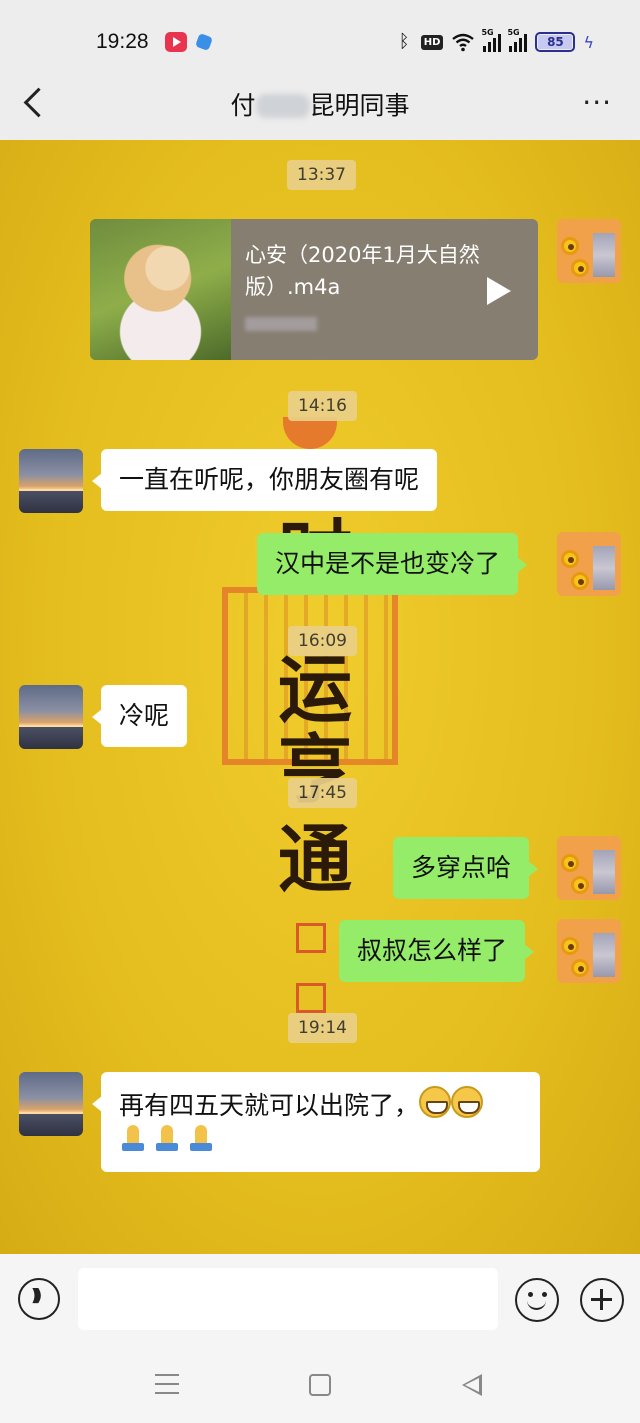 The image size is (640, 1423). What do you see at coordinates (288, 1299) in the screenshot?
I see `message-input` at bounding box center [288, 1299].